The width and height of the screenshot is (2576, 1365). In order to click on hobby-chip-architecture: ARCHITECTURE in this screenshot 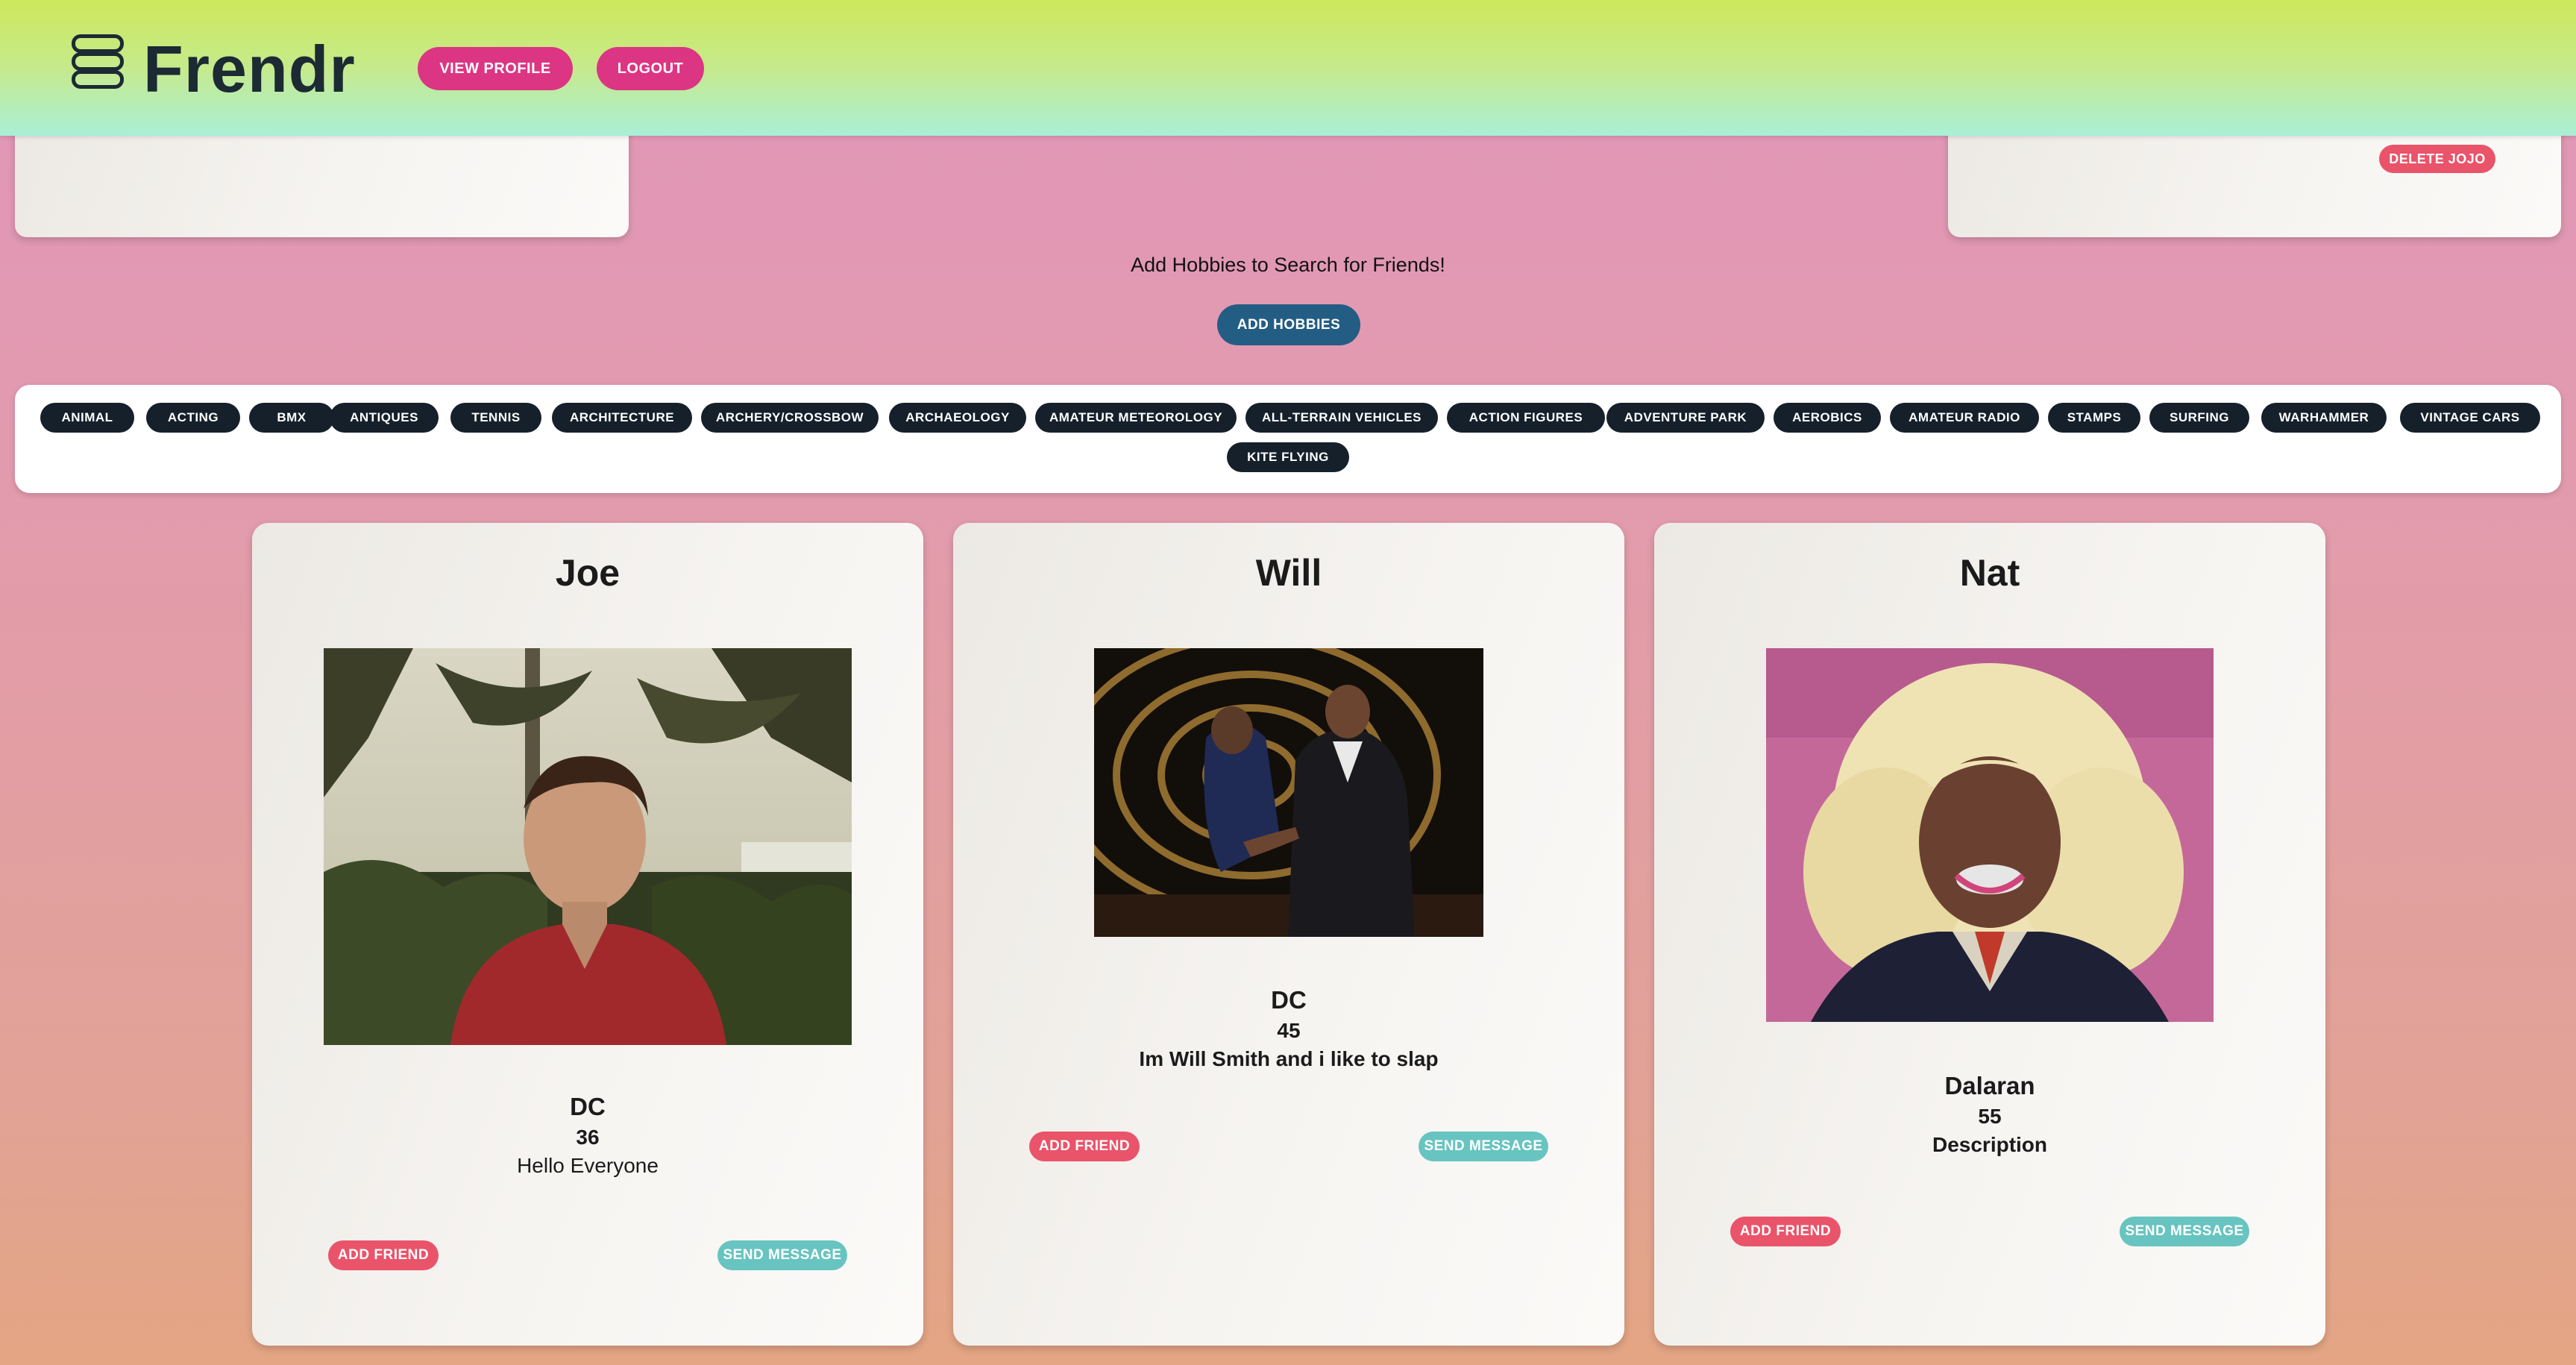, I will do `click(622, 418)`.